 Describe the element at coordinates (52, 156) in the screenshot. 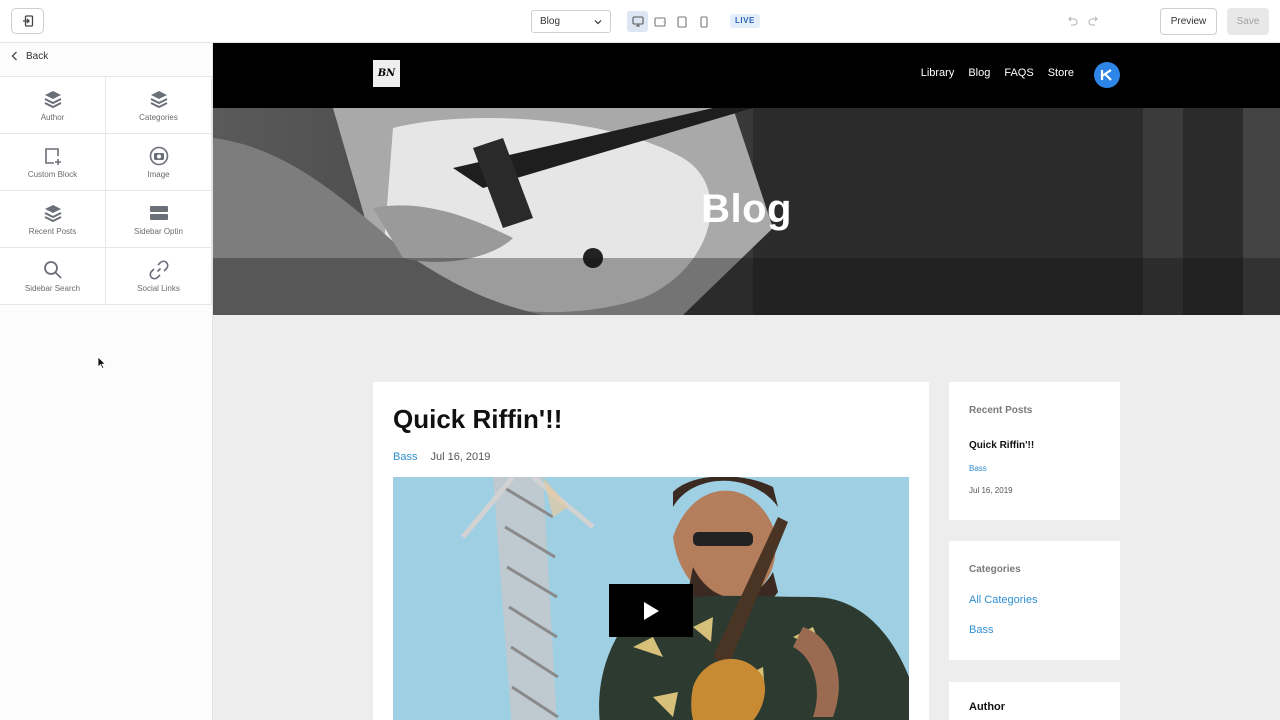

I see `add-block-icon` at that location.